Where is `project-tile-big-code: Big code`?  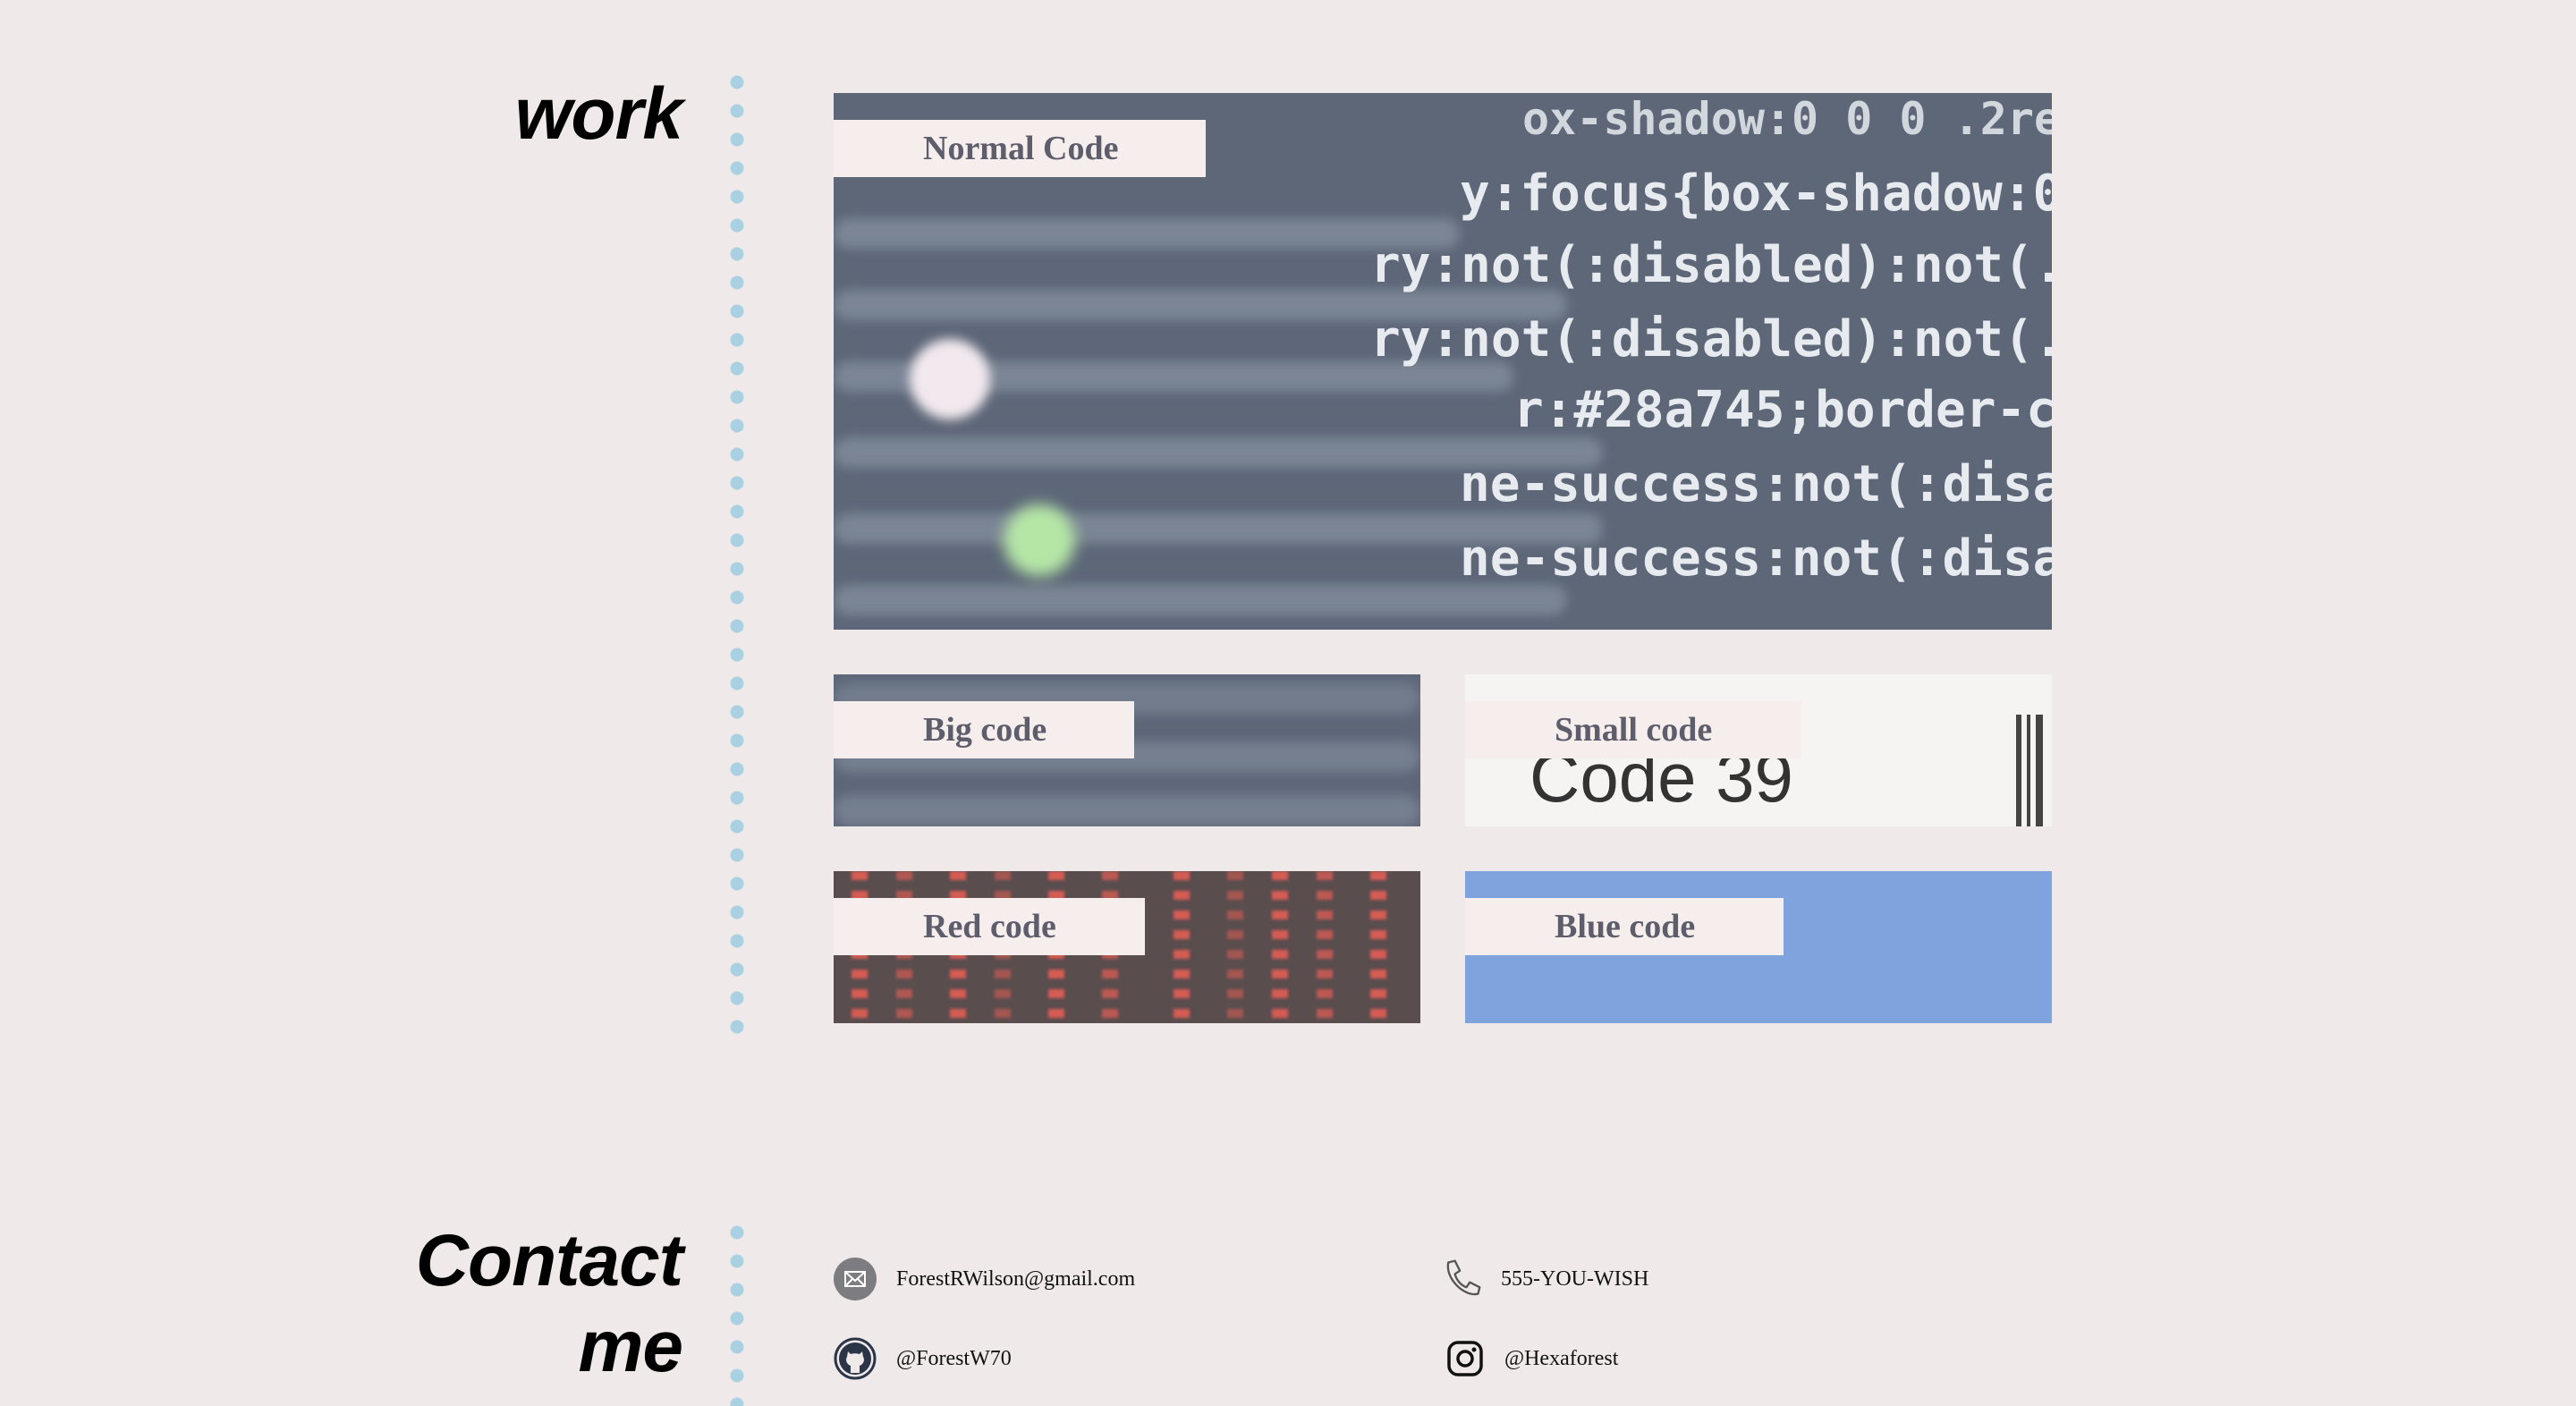
project-tile-big-code: Big code is located at coordinates (1127, 750).